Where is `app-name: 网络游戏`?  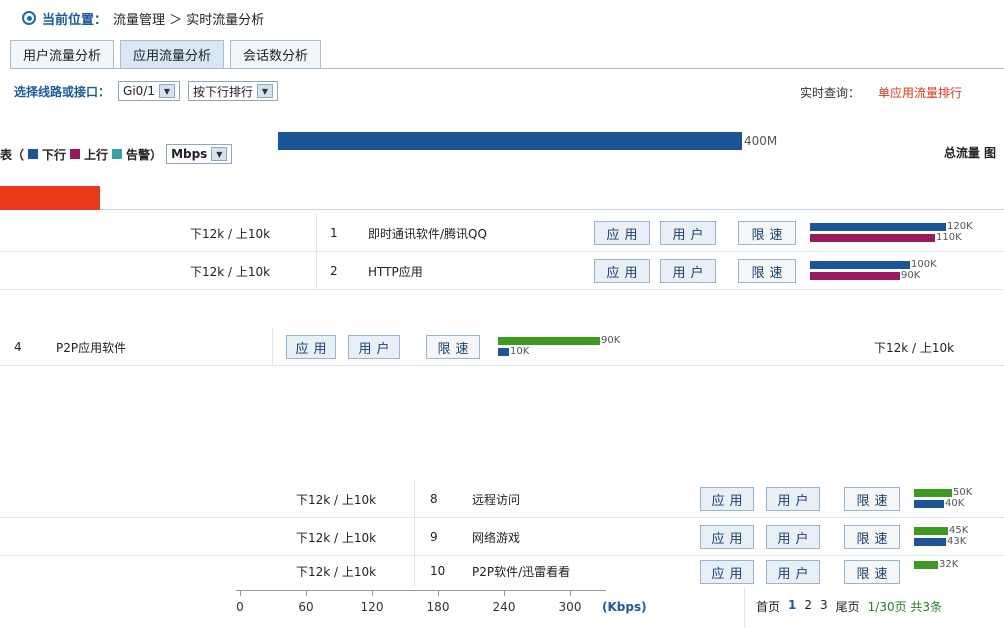 app-name: 网络游戏 is located at coordinates (496, 537).